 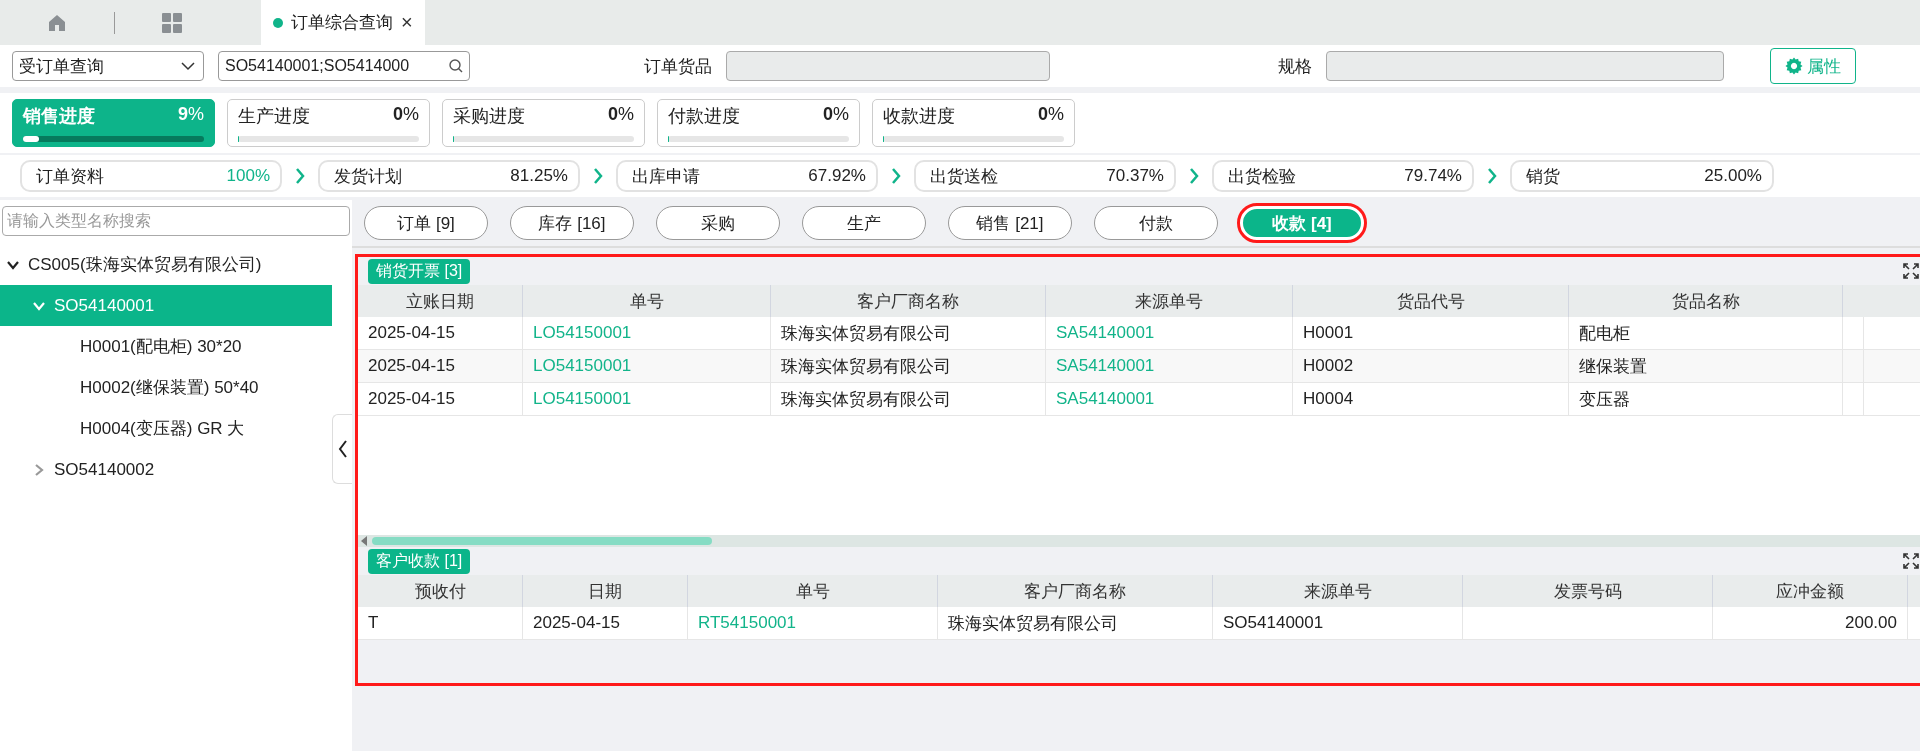 What do you see at coordinates (166, 387) in the screenshot?
I see `tree-item: H0002(继保装置) 50*40` at bounding box center [166, 387].